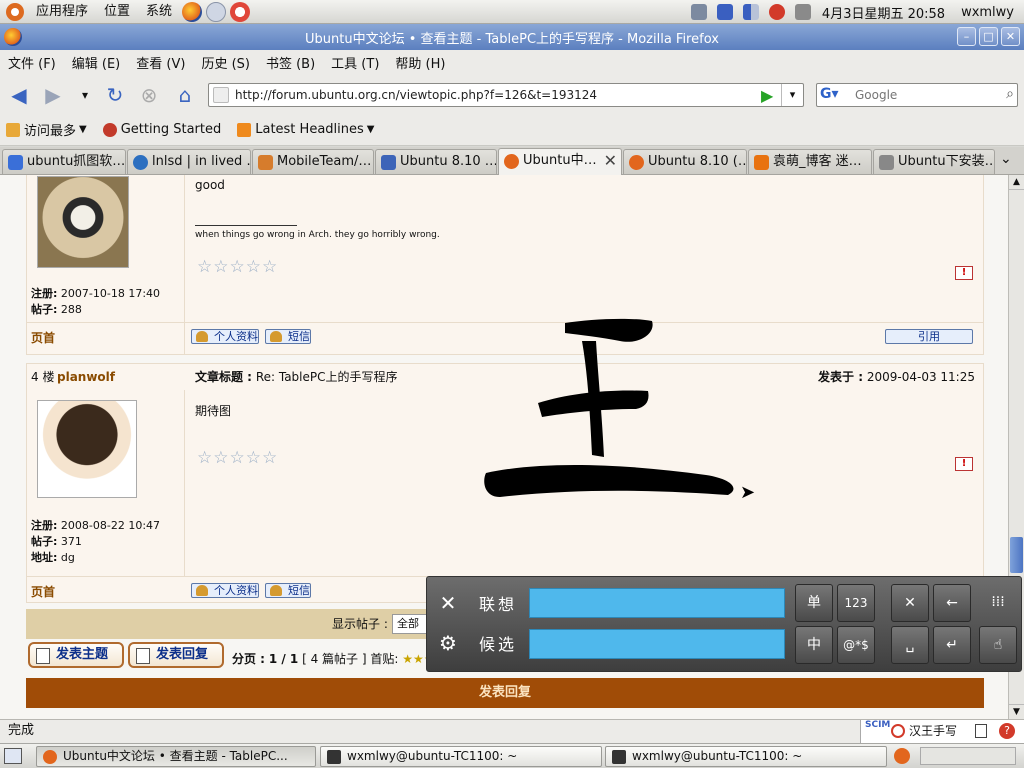 This screenshot has width=1024, height=768. Describe the element at coordinates (420, 62) in the screenshot. I see `menu-help: 帮助 (H)` at that location.